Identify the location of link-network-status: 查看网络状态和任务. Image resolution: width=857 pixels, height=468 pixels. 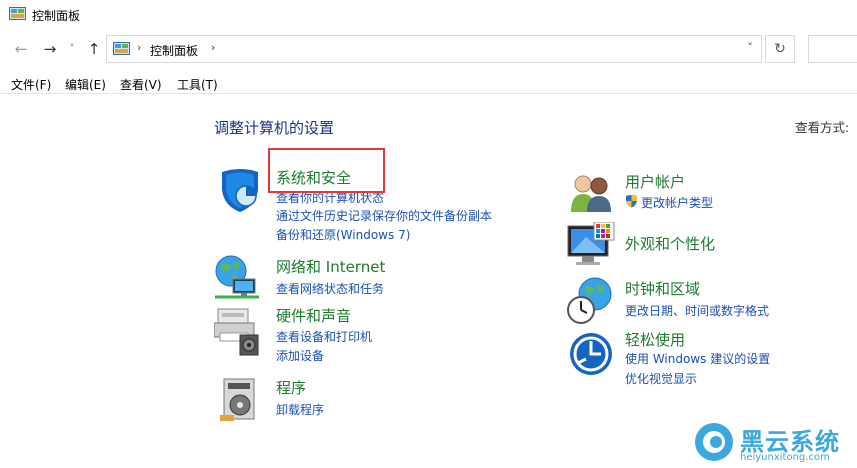
(330, 288).